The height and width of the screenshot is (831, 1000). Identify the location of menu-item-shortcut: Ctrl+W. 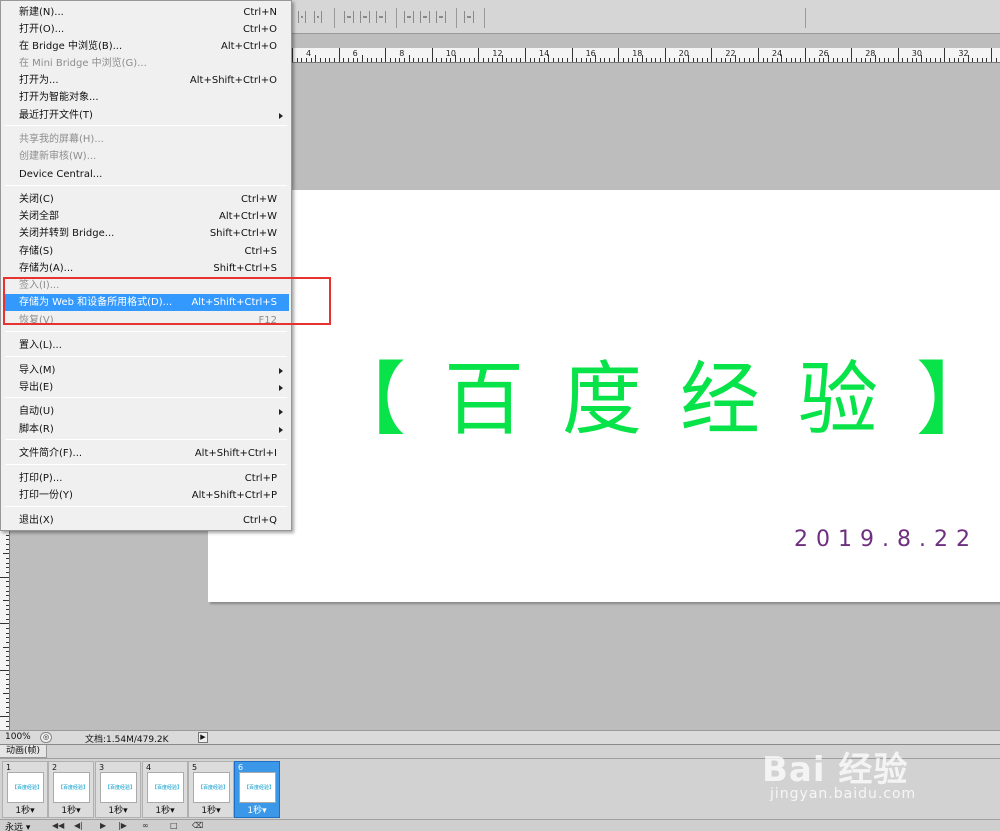
(258, 199).